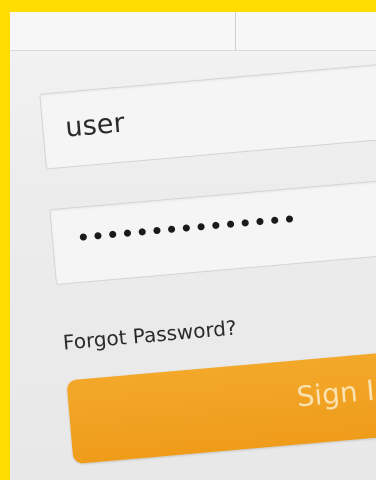 The image size is (376, 480). What do you see at coordinates (149, 335) in the screenshot?
I see `forgot-password-link: Forgot Password?` at bounding box center [149, 335].